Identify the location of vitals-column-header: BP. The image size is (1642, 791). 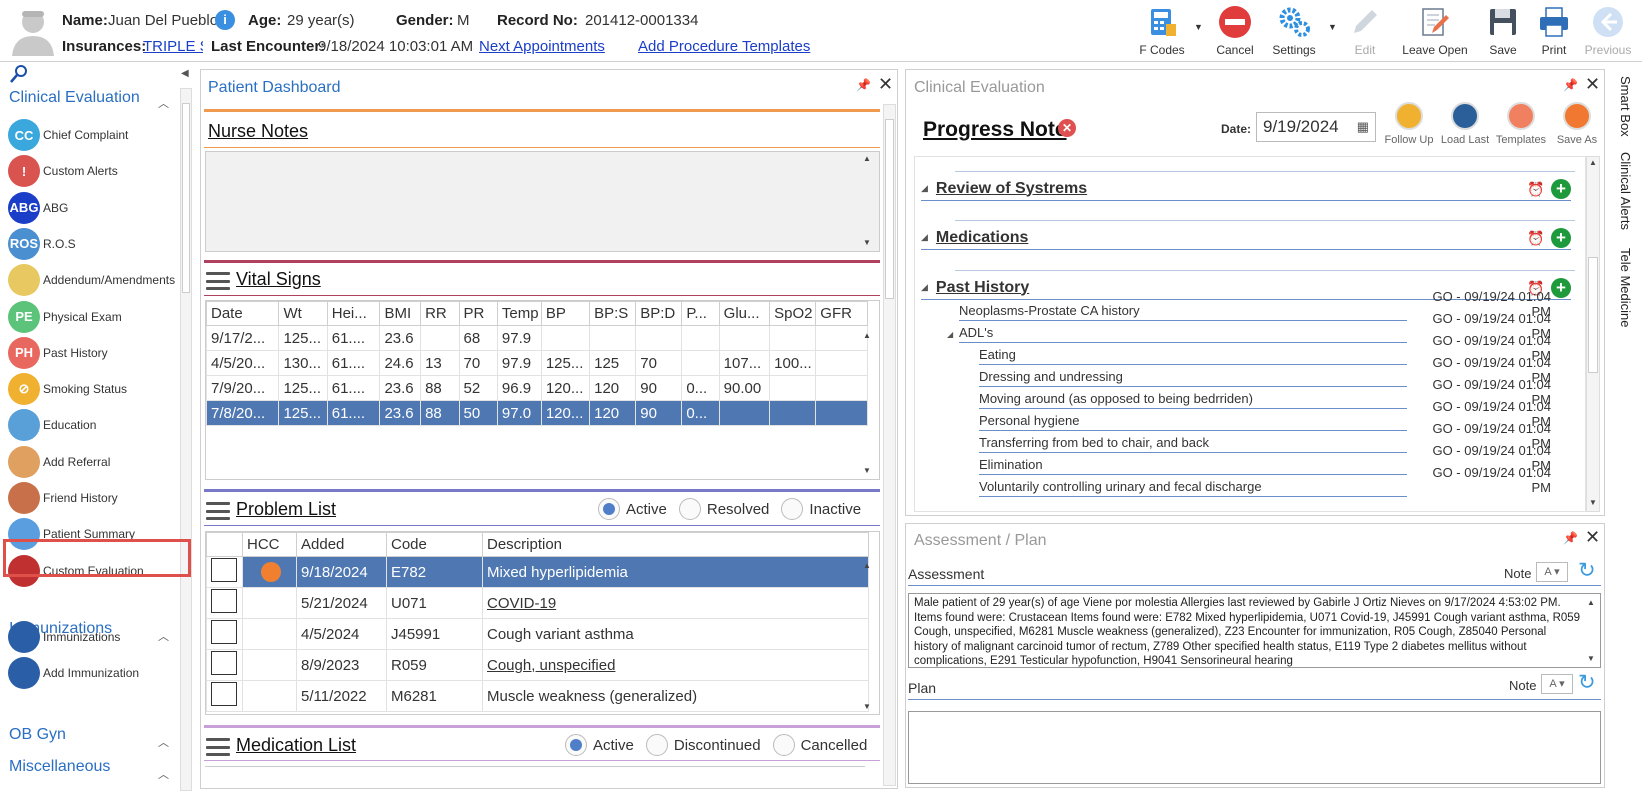
(565, 313).